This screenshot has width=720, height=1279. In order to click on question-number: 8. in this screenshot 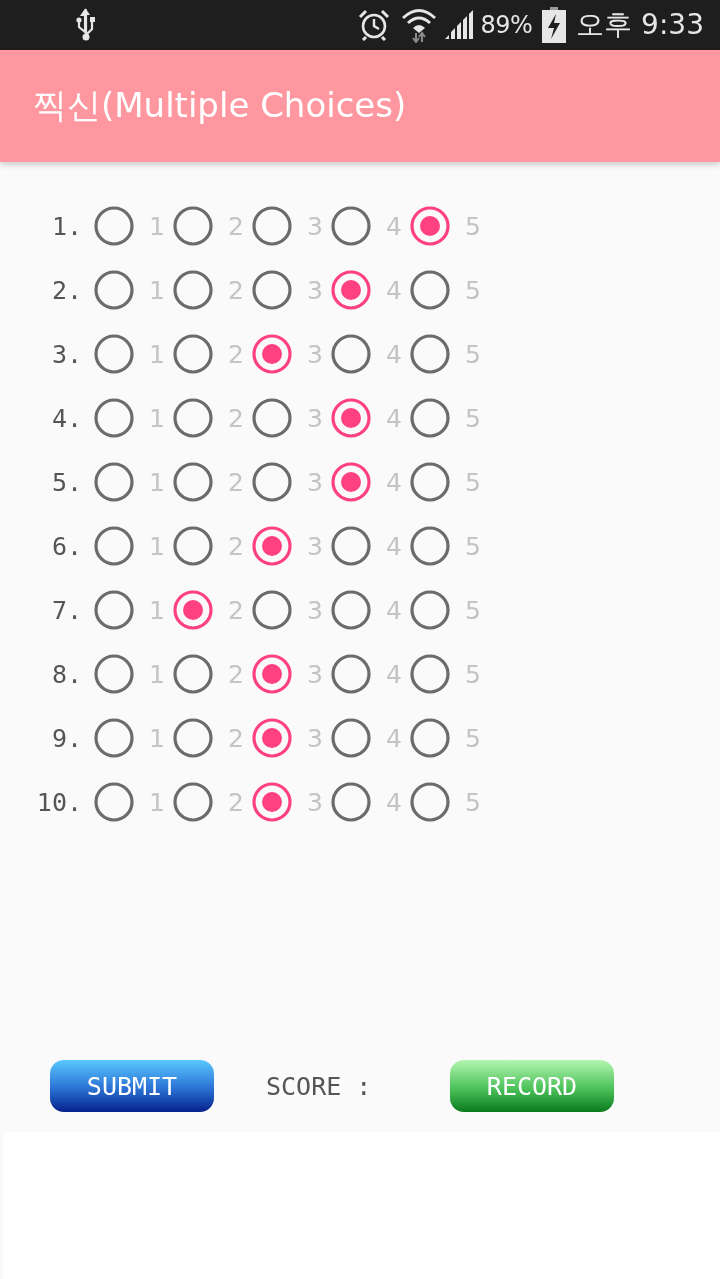, I will do `click(66, 674)`.